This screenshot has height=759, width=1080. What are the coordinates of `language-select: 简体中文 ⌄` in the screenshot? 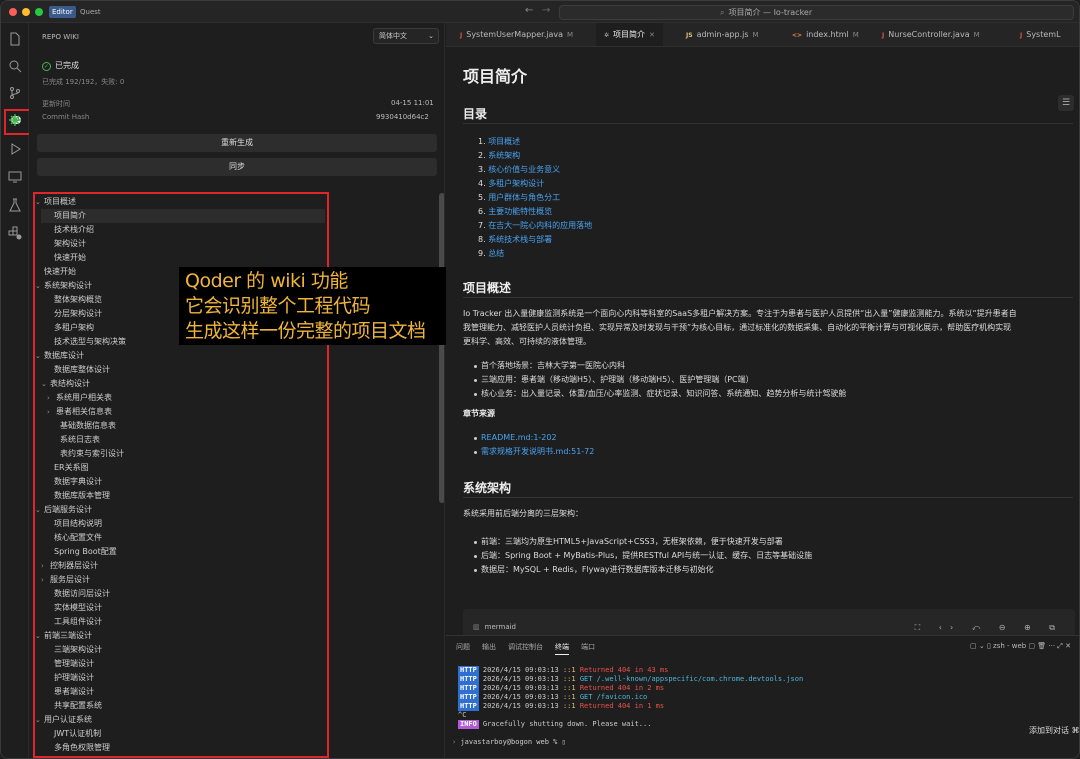 It's located at (406, 36).